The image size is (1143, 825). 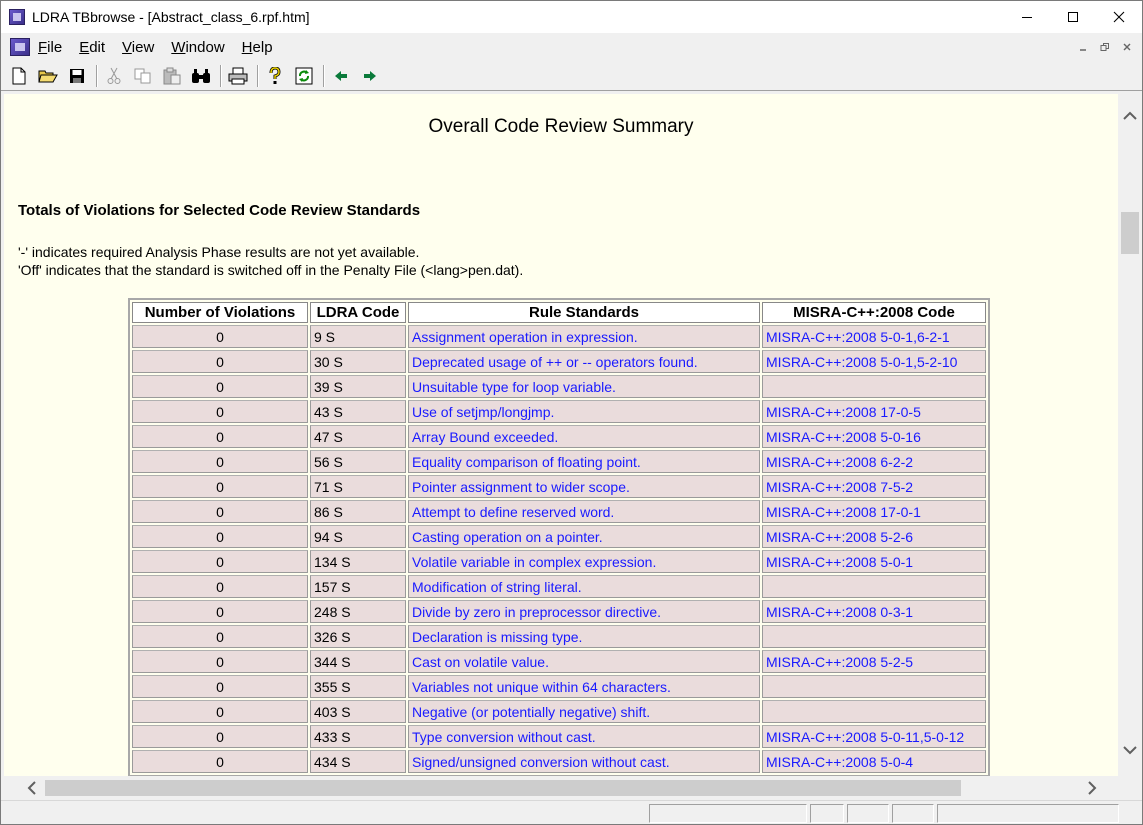 What do you see at coordinates (54, 47) in the screenshot?
I see `menu-file: File` at bounding box center [54, 47].